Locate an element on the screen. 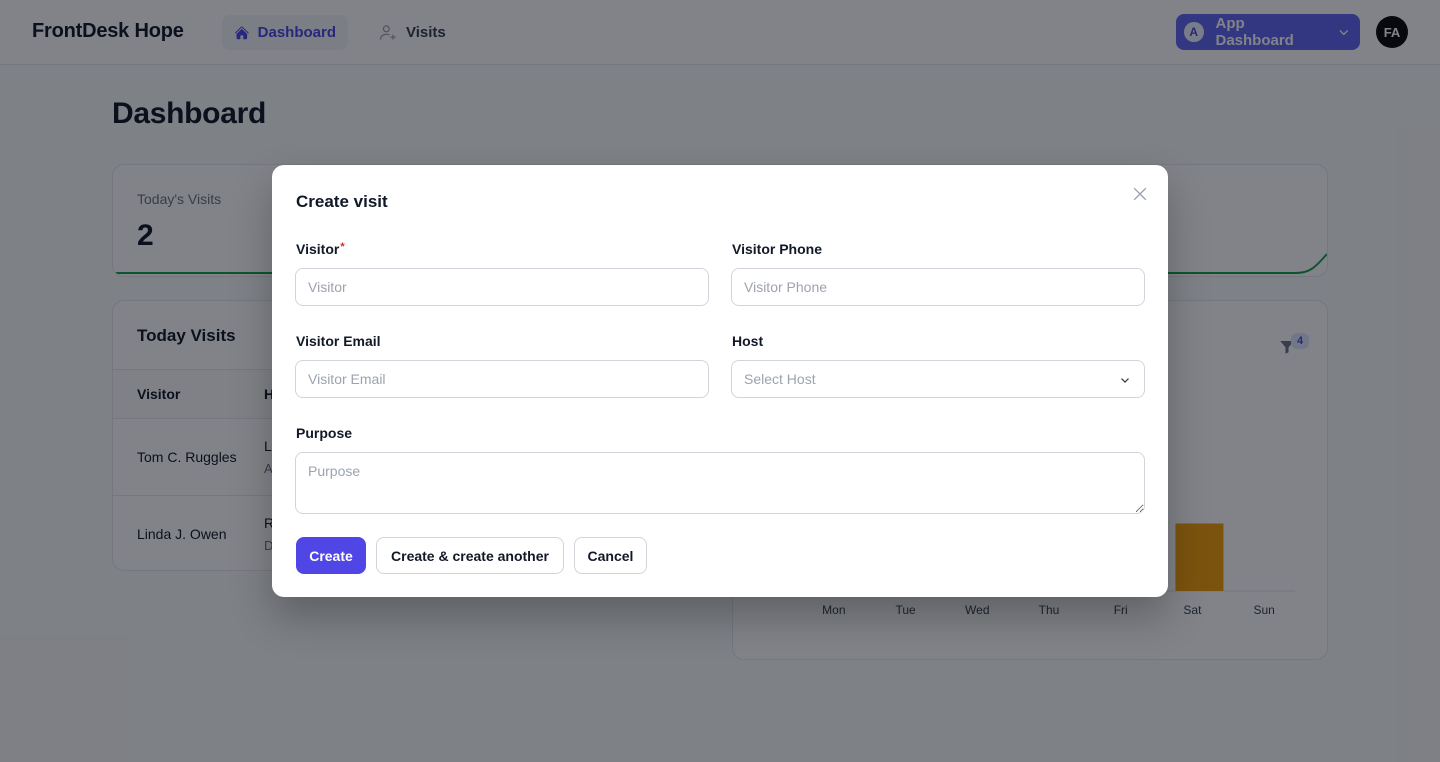 Image resolution: width=1440 pixels, height=762 pixels. host-select: Select Host is located at coordinates (938, 379).